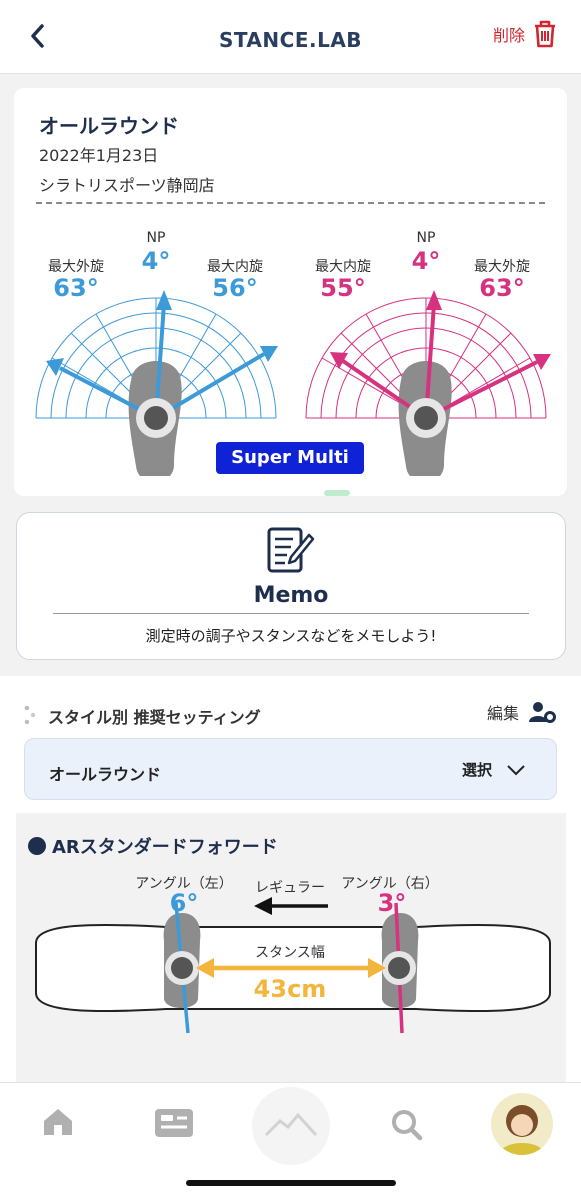 Image resolution: width=581 pixels, height=1200 pixels. I want to click on style-select: オールラウンド 選択, so click(290, 769).